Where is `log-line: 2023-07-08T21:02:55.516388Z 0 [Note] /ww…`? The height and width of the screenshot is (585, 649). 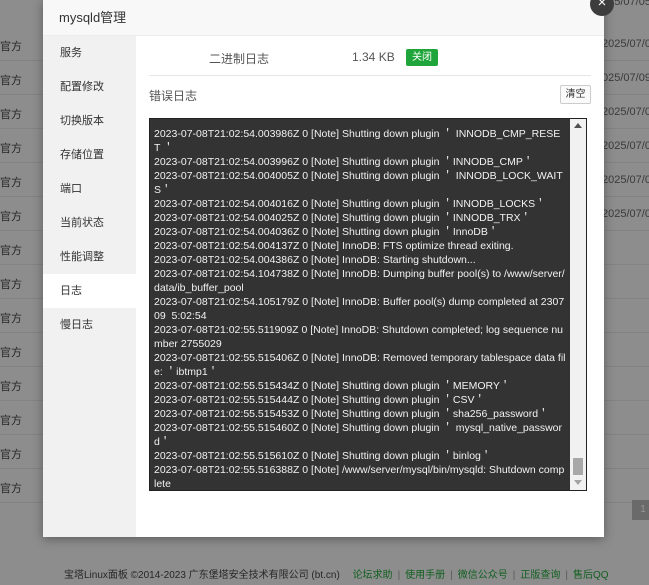
log-line: 2023-07-08T21:02:55.516388Z 0 [Note] /ww… is located at coordinates (359, 476).